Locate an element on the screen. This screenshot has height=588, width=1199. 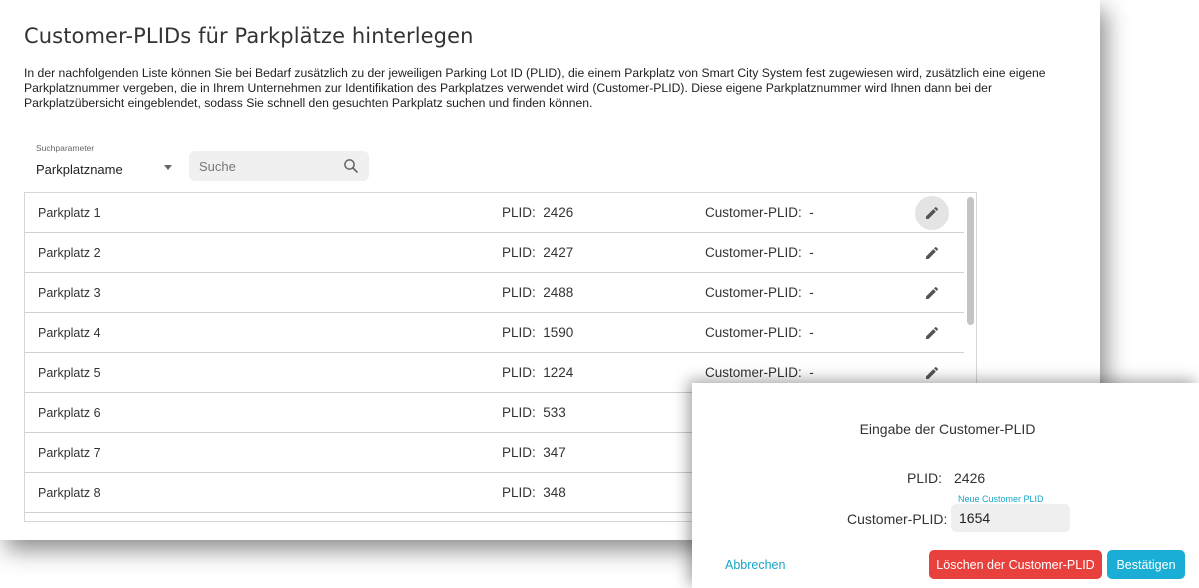
row-plid: PLID: 2427 is located at coordinates (537, 252).